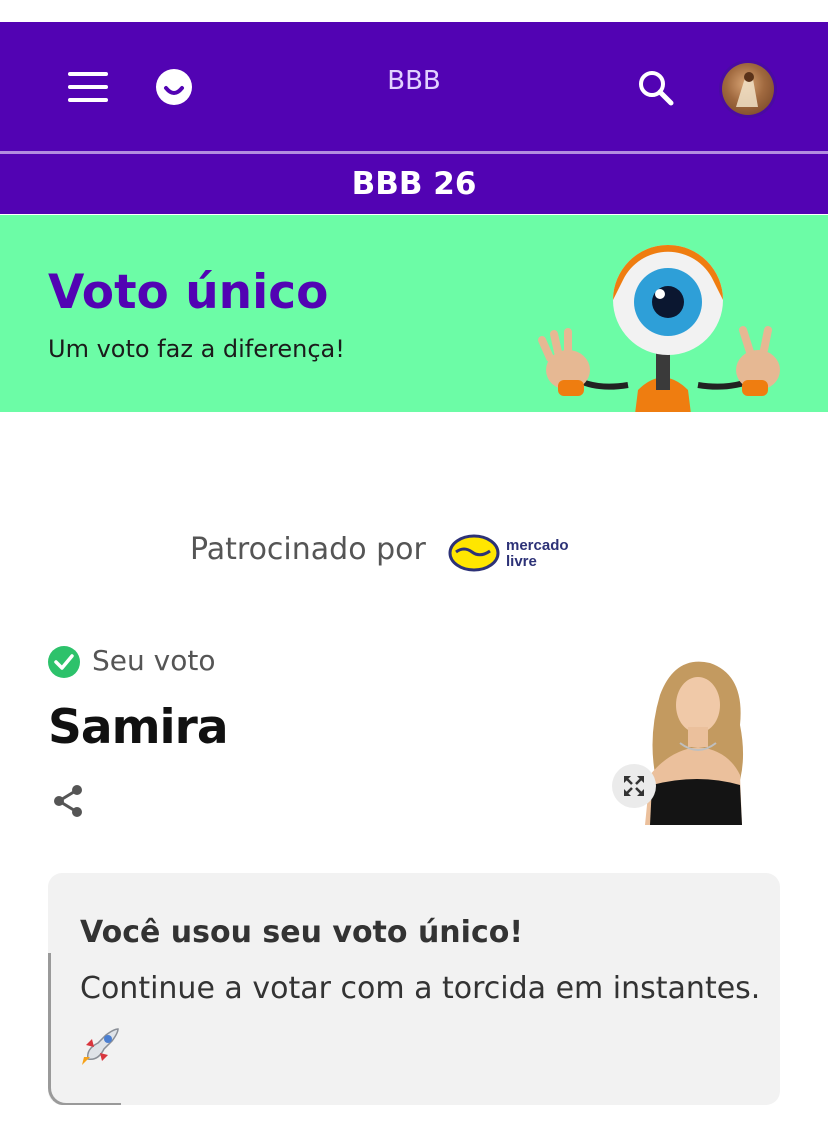 The height and width of the screenshot is (1133, 828). Describe the element at coordinates (659, 328) in the screenshot. I see `bbb-eye-mascot-icon` at that location.